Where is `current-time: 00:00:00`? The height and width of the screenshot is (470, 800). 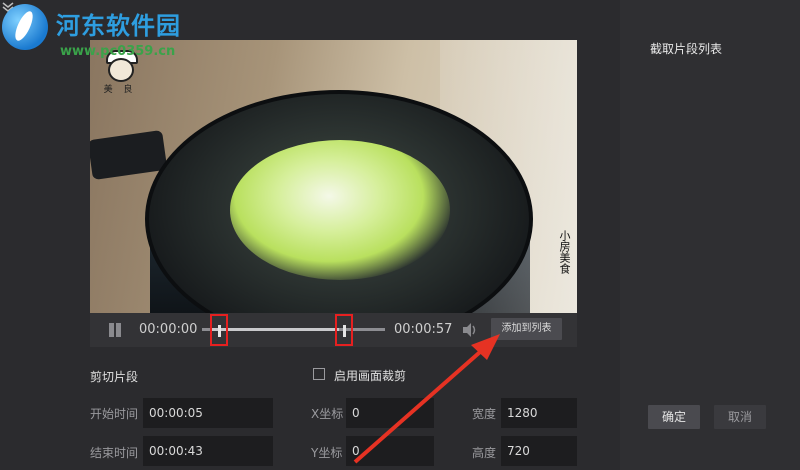
current-time: 00:00:00 is located at coordinates (168, 329).